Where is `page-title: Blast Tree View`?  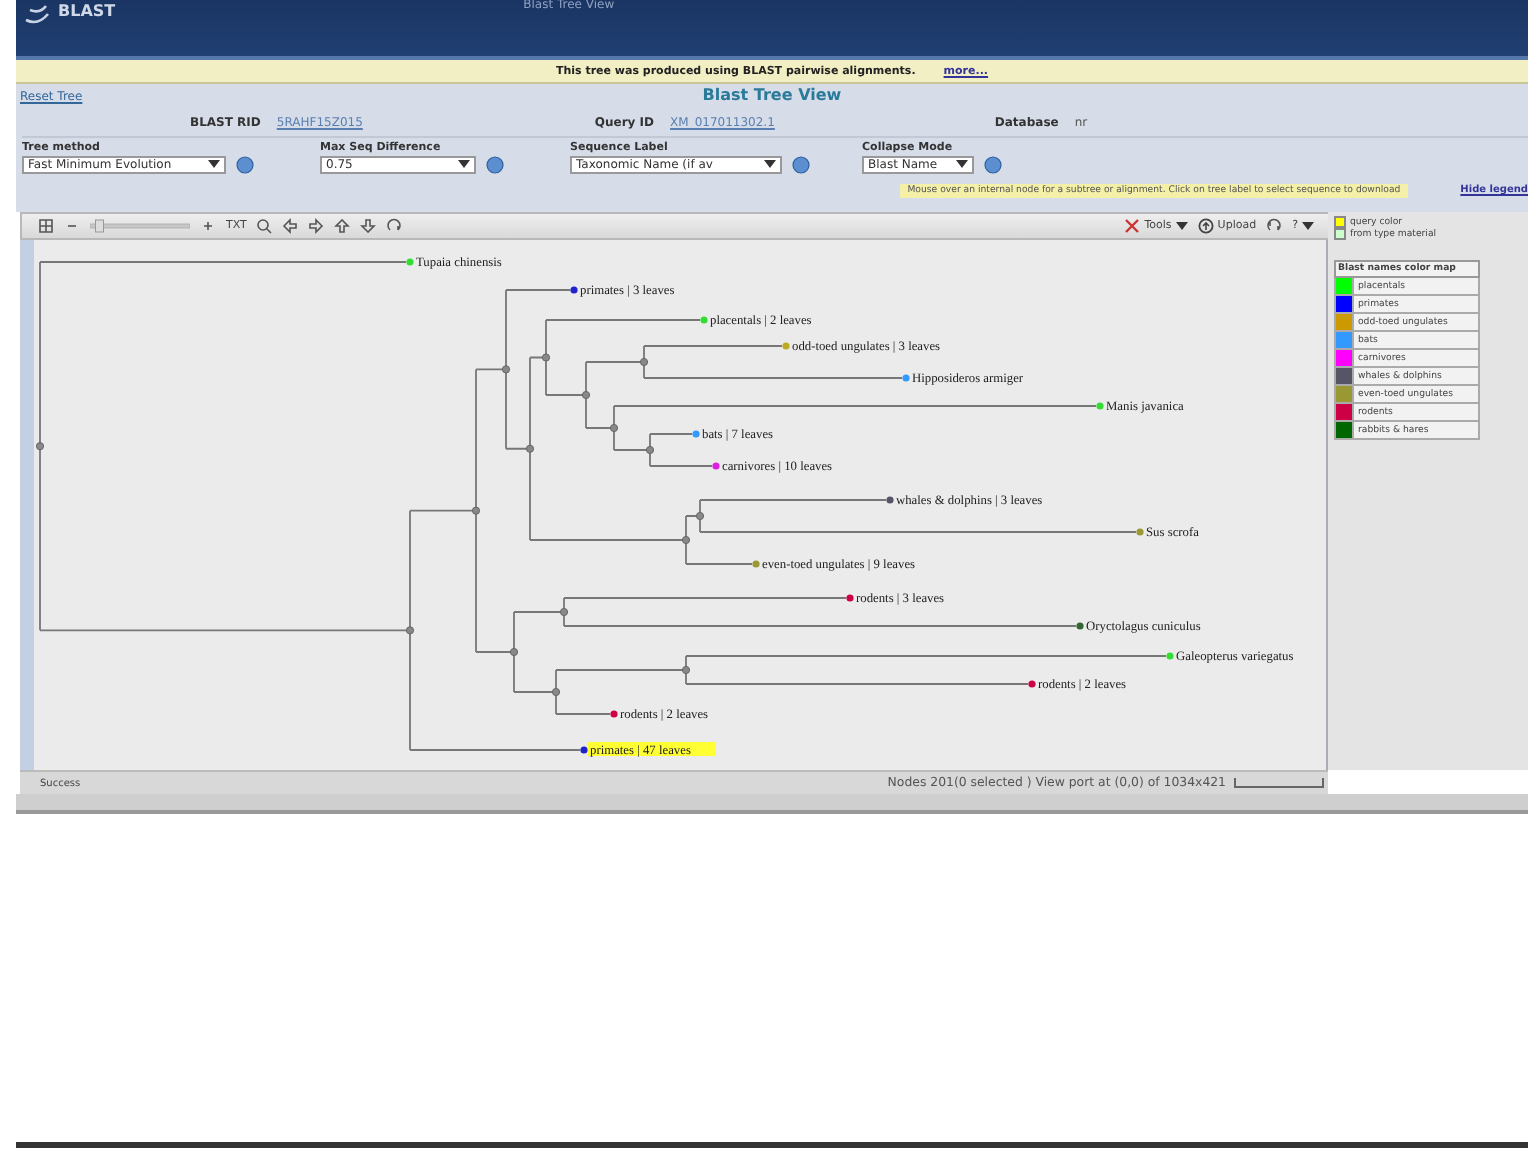 page-title: Blast Tree View is located at coordinates (772, 95).